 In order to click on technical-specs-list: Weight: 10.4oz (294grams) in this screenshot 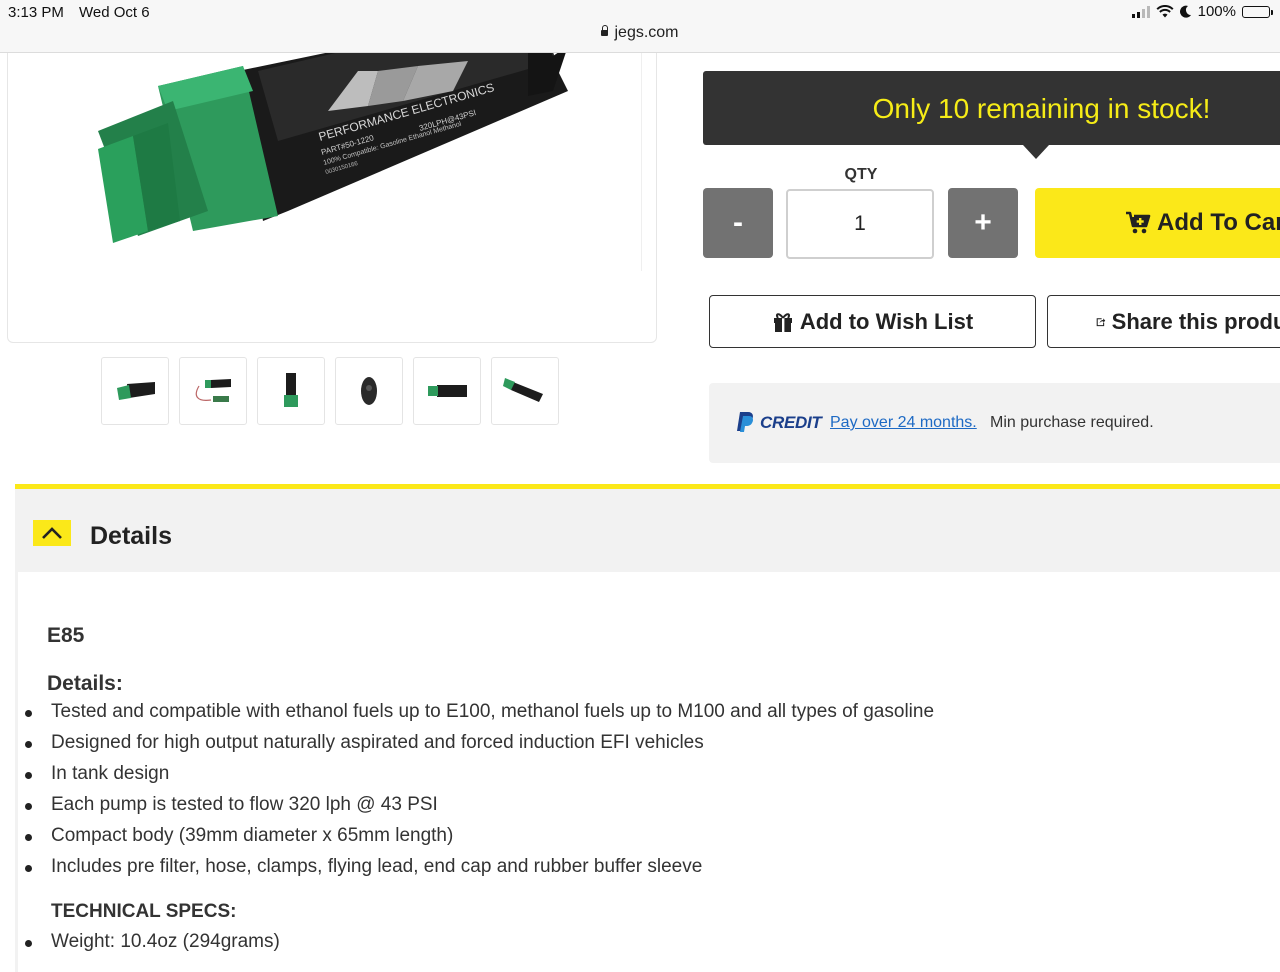, I will do `click(140, 943)`.